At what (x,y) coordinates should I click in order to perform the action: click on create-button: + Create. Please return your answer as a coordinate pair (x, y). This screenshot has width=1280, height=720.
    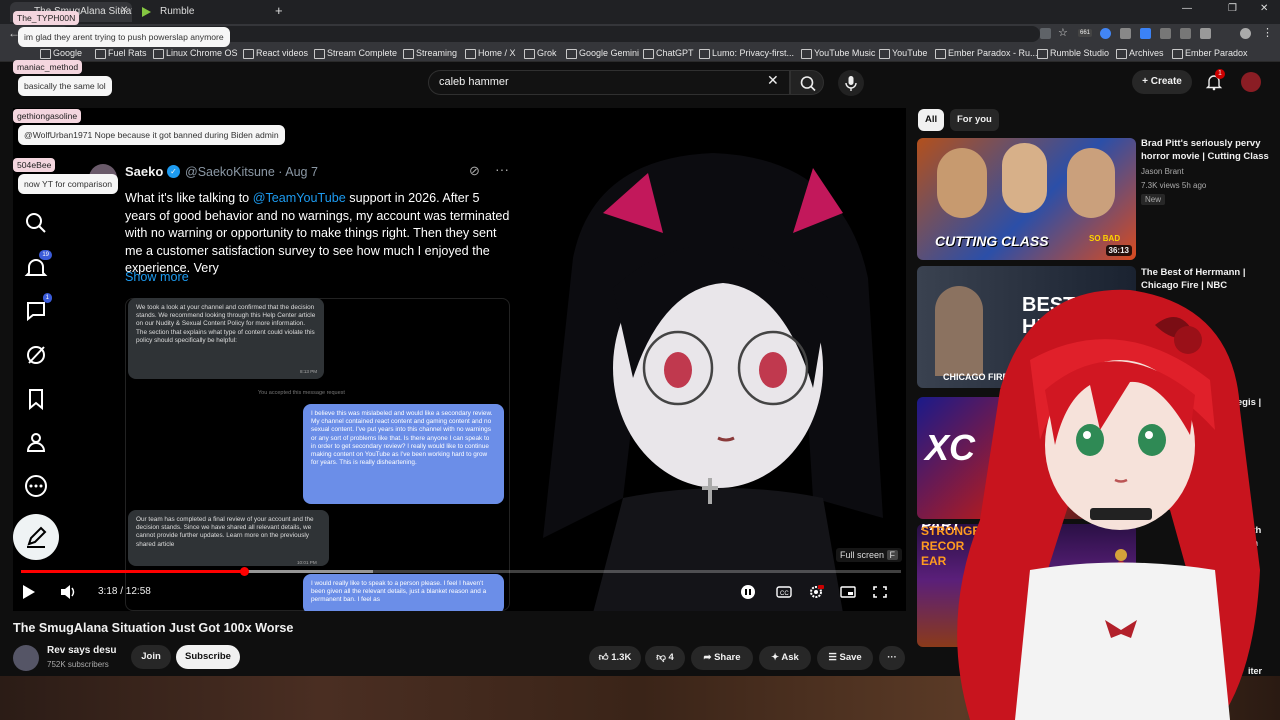
    Looking at the image, I should click on (1162, 82).